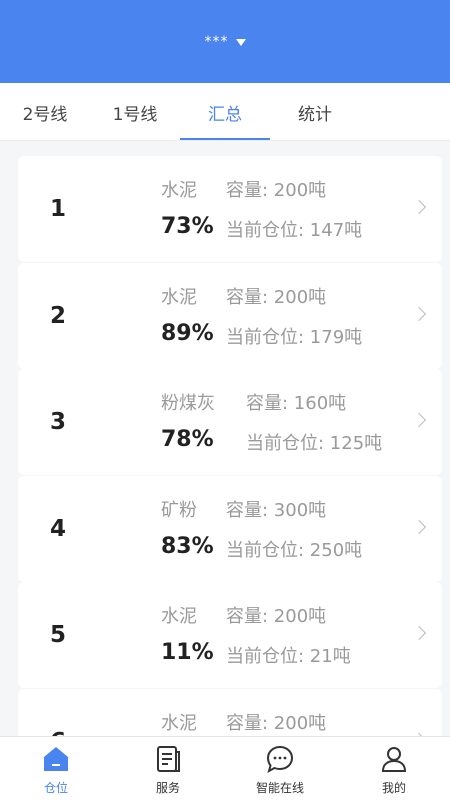 The image size is (450, 800). Describe the element at coordinates (225, 139) in the screenshot. I see `active-tab-indicator` at that location.